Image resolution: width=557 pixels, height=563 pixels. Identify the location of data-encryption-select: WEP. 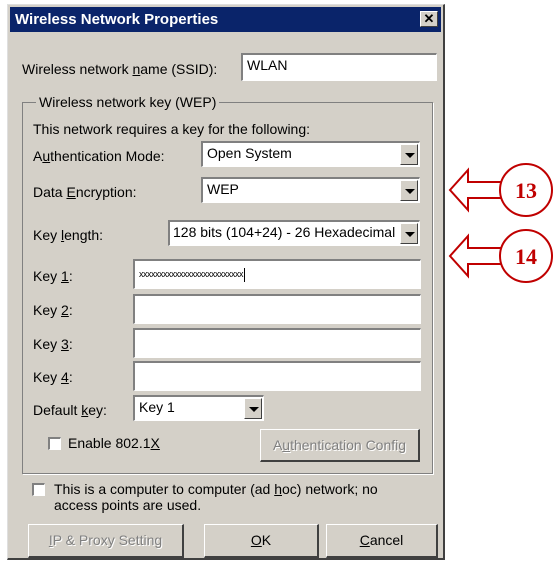
(310, 190).